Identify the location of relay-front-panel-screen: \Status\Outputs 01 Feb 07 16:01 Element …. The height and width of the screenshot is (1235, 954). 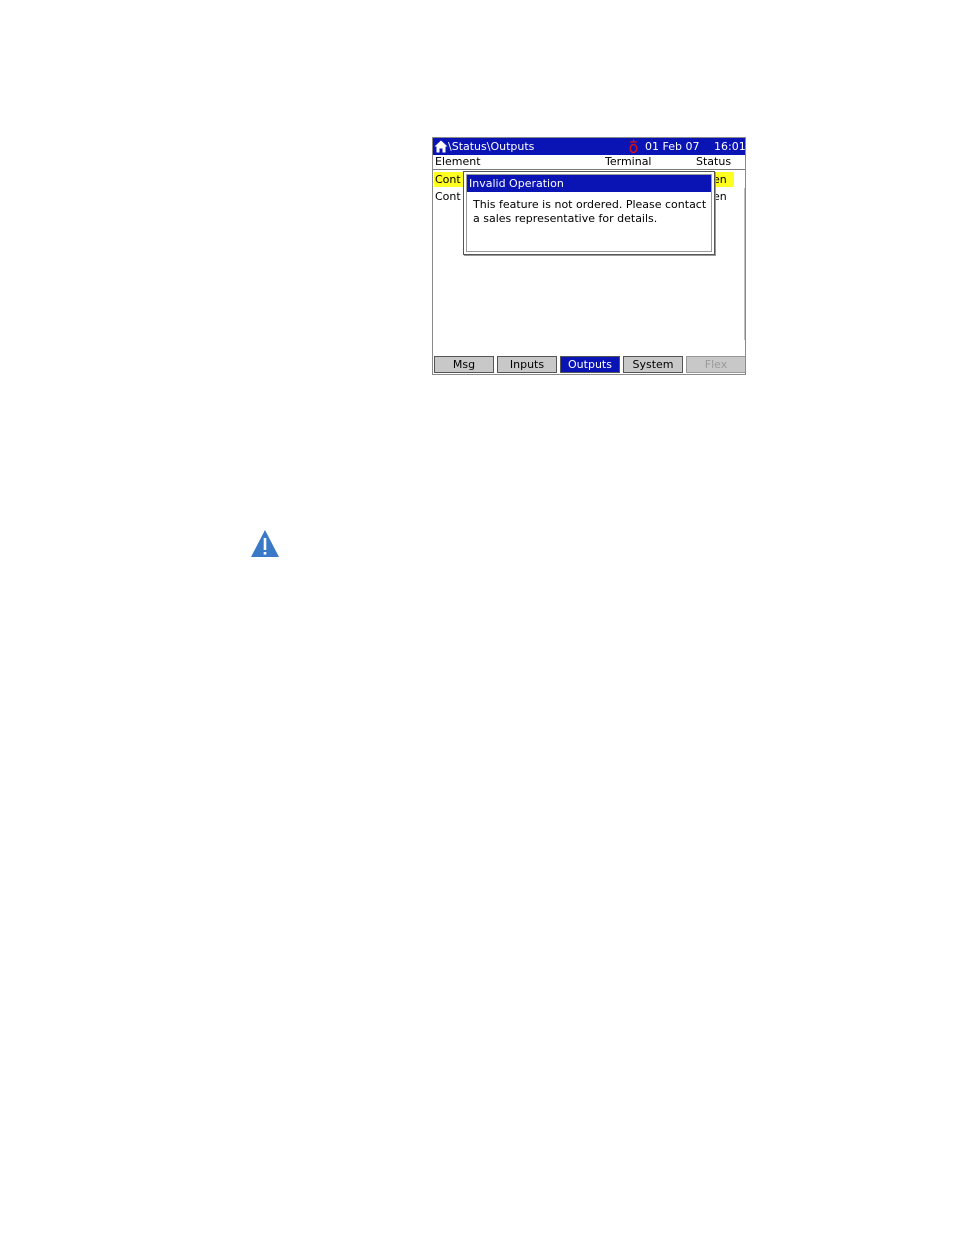
(589, 256).